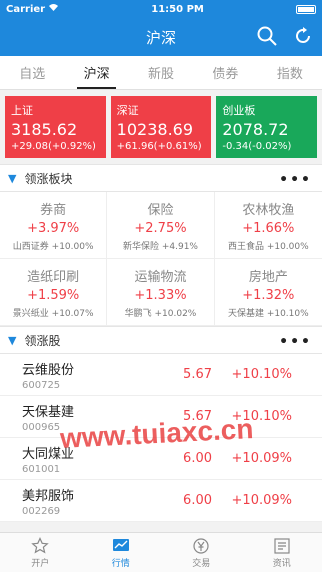 This screenshot has width=322, height=572. What do you see at coordinates (53, 246) in the screenshot?
I see `sector-leader: 山西证券 +10.00%` at bounding box center [53, 246].